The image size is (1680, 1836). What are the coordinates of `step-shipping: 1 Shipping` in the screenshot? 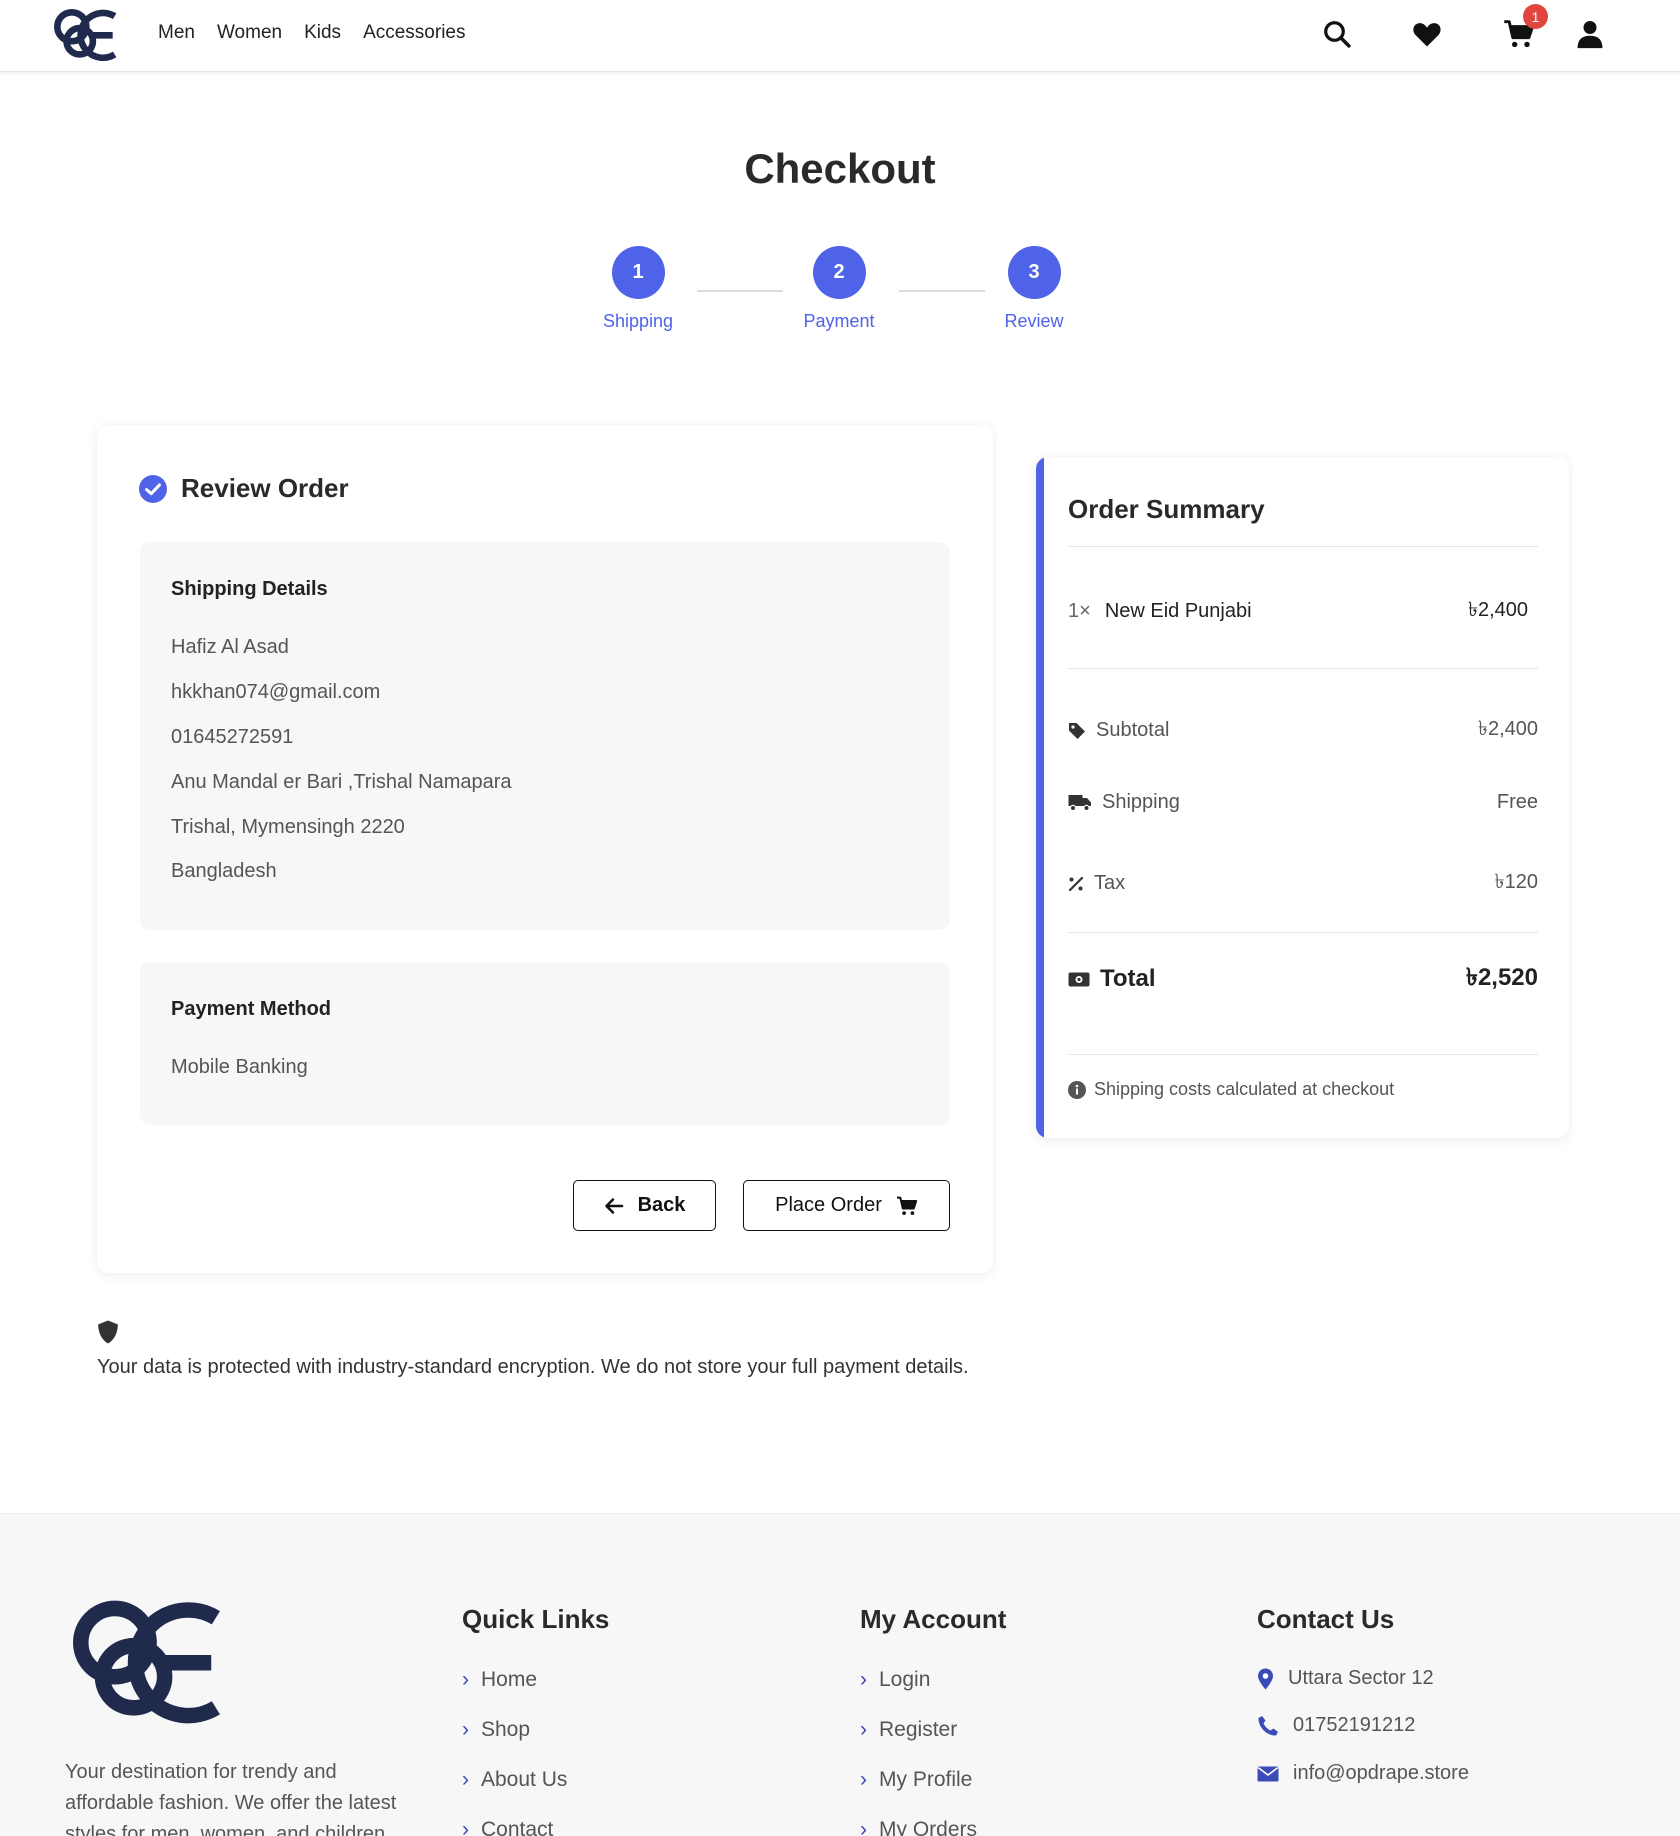 It's located at (638, 289).